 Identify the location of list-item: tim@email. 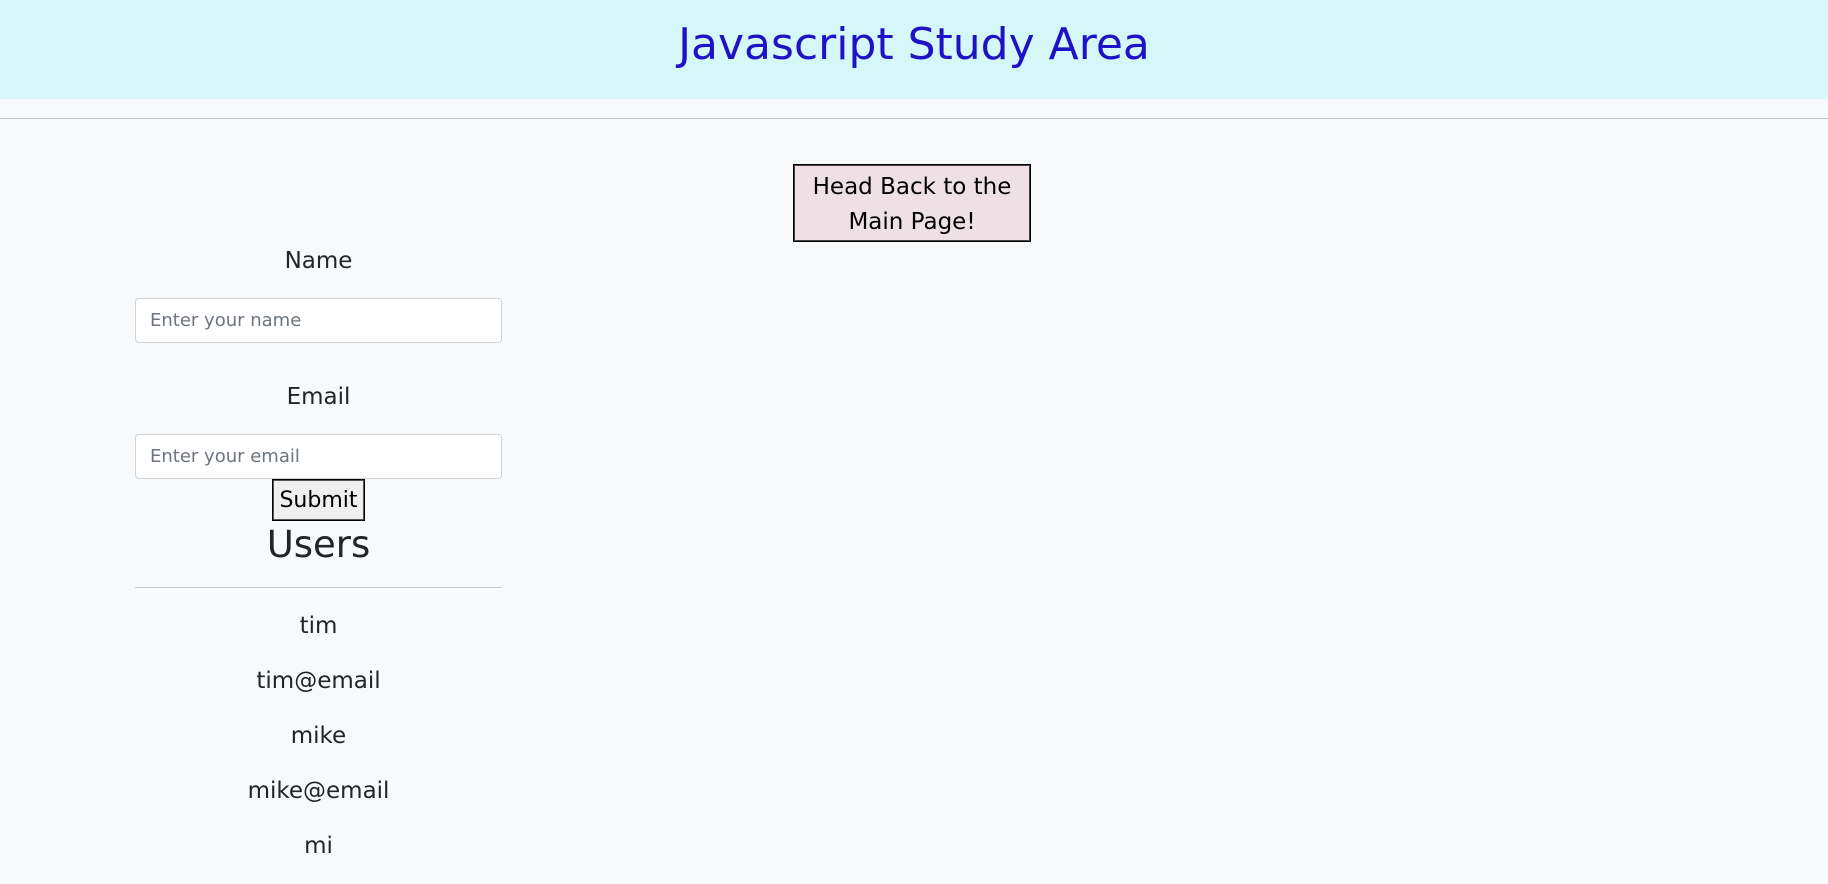
(318, 681).